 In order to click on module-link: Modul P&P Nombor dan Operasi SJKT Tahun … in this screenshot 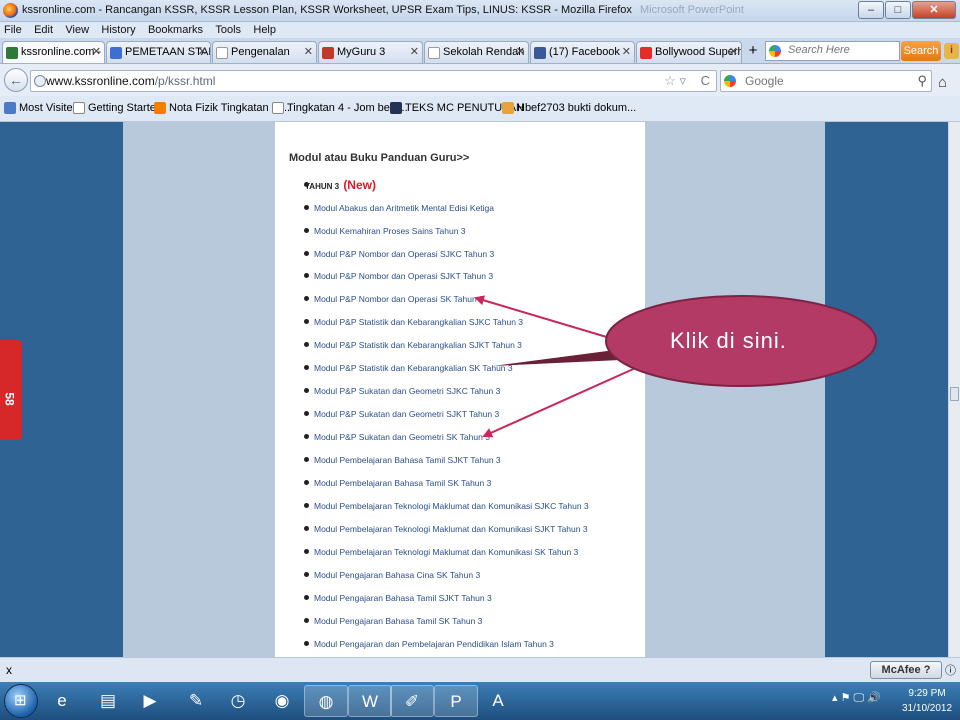, I will do `click(403, 276)`.